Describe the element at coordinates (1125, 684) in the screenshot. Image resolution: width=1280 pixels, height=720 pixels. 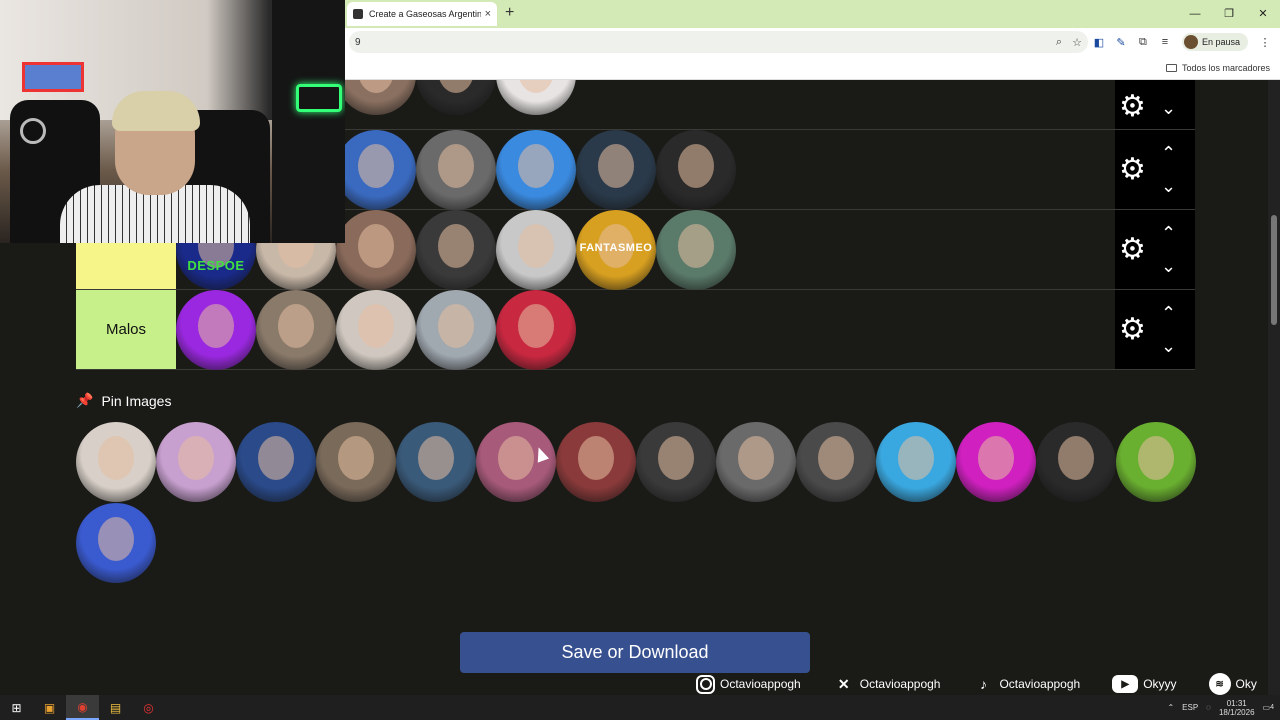
I see `youtube-icon: ▶` at that location.